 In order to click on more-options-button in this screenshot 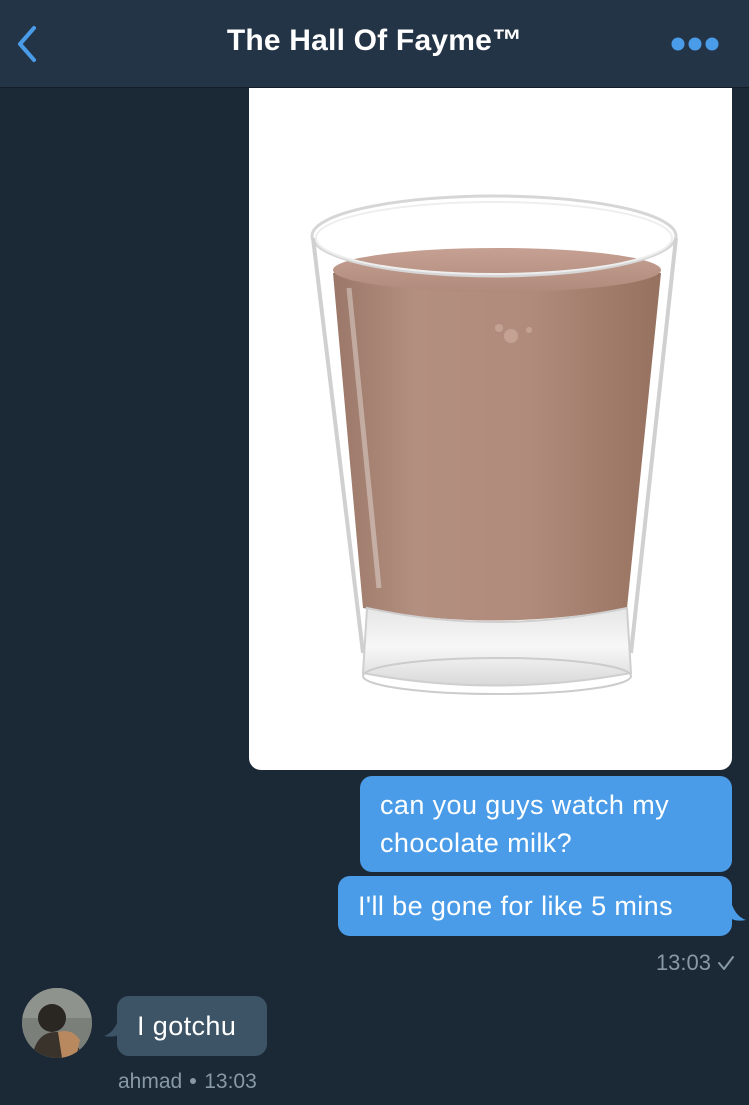, I will do `click(695, 44)`.